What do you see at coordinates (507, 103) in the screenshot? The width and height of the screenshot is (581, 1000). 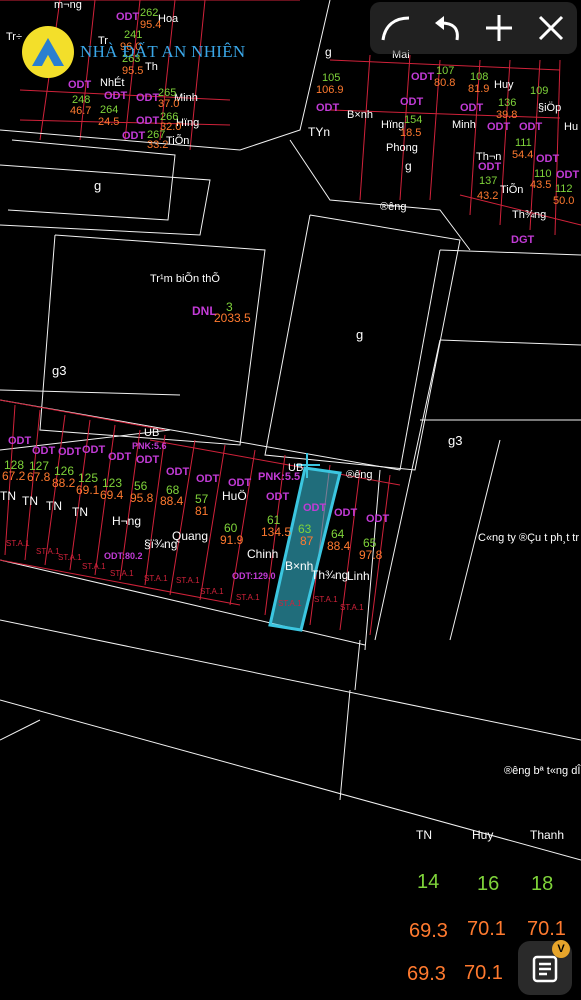 I see `lot-number: 136` at bounding box center [507, 103].